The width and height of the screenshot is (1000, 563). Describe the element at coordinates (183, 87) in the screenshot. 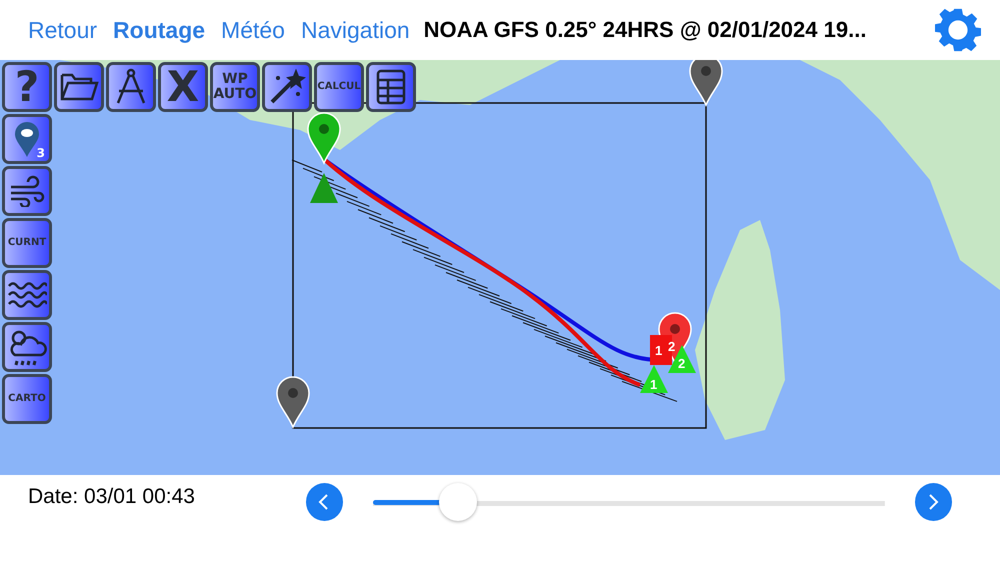

I see `tool-button: X` at that location.